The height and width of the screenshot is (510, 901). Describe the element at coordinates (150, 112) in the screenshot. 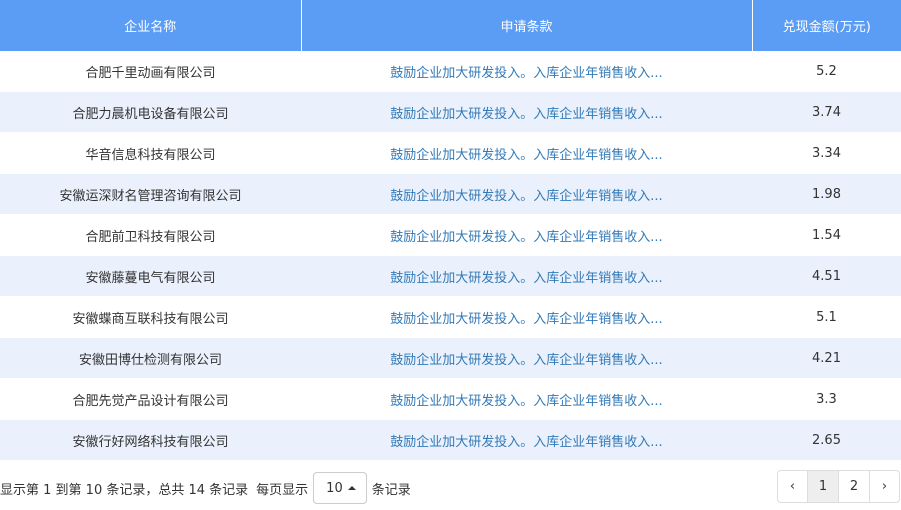

I see `company-name-cell: 合肥力晨机电设备有限公司` at that location.